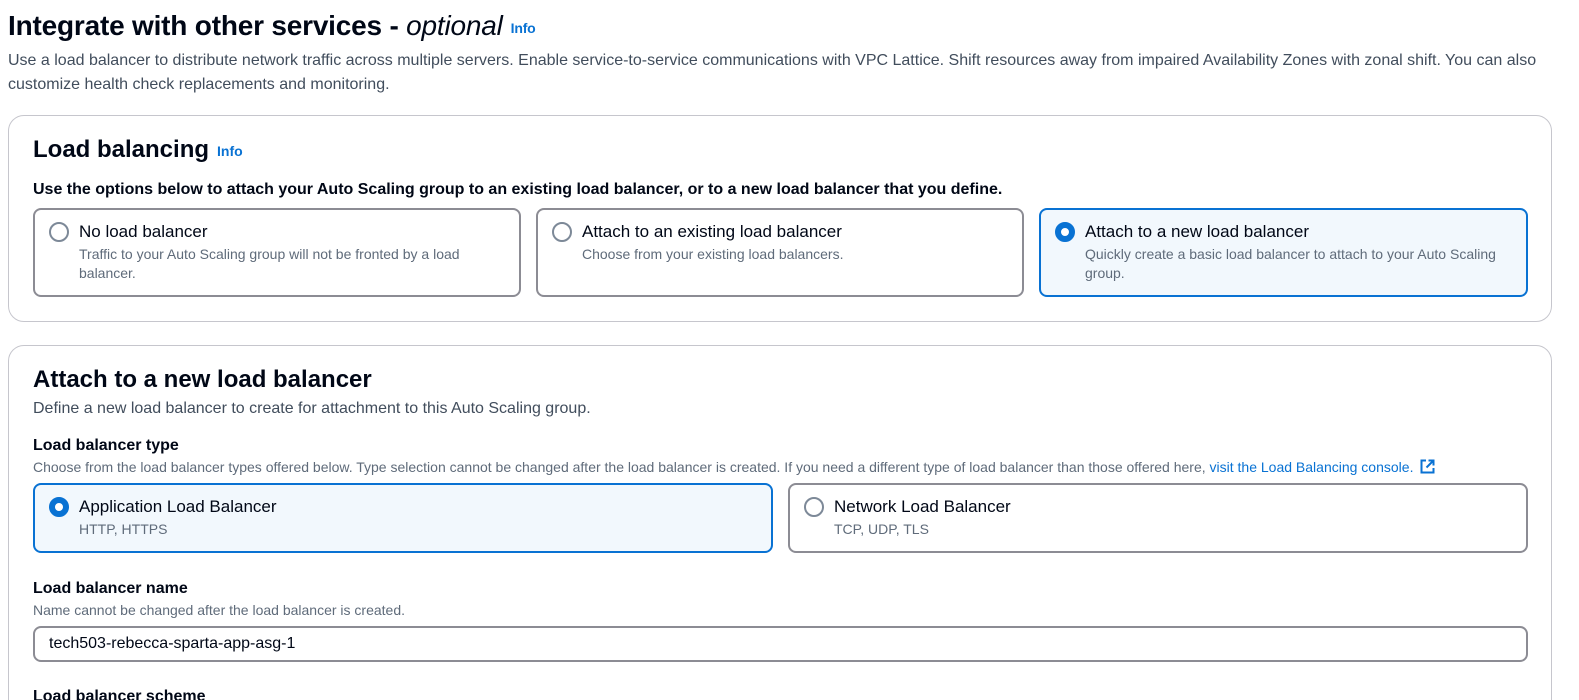 Image resolution: width=1579 pixels, height=700 pixels. What do you see at coordinates (1311, 467) in the screenshot?
I see `console-link-text: visit the Load Balancing console.` at bounding box center [1311, 467].